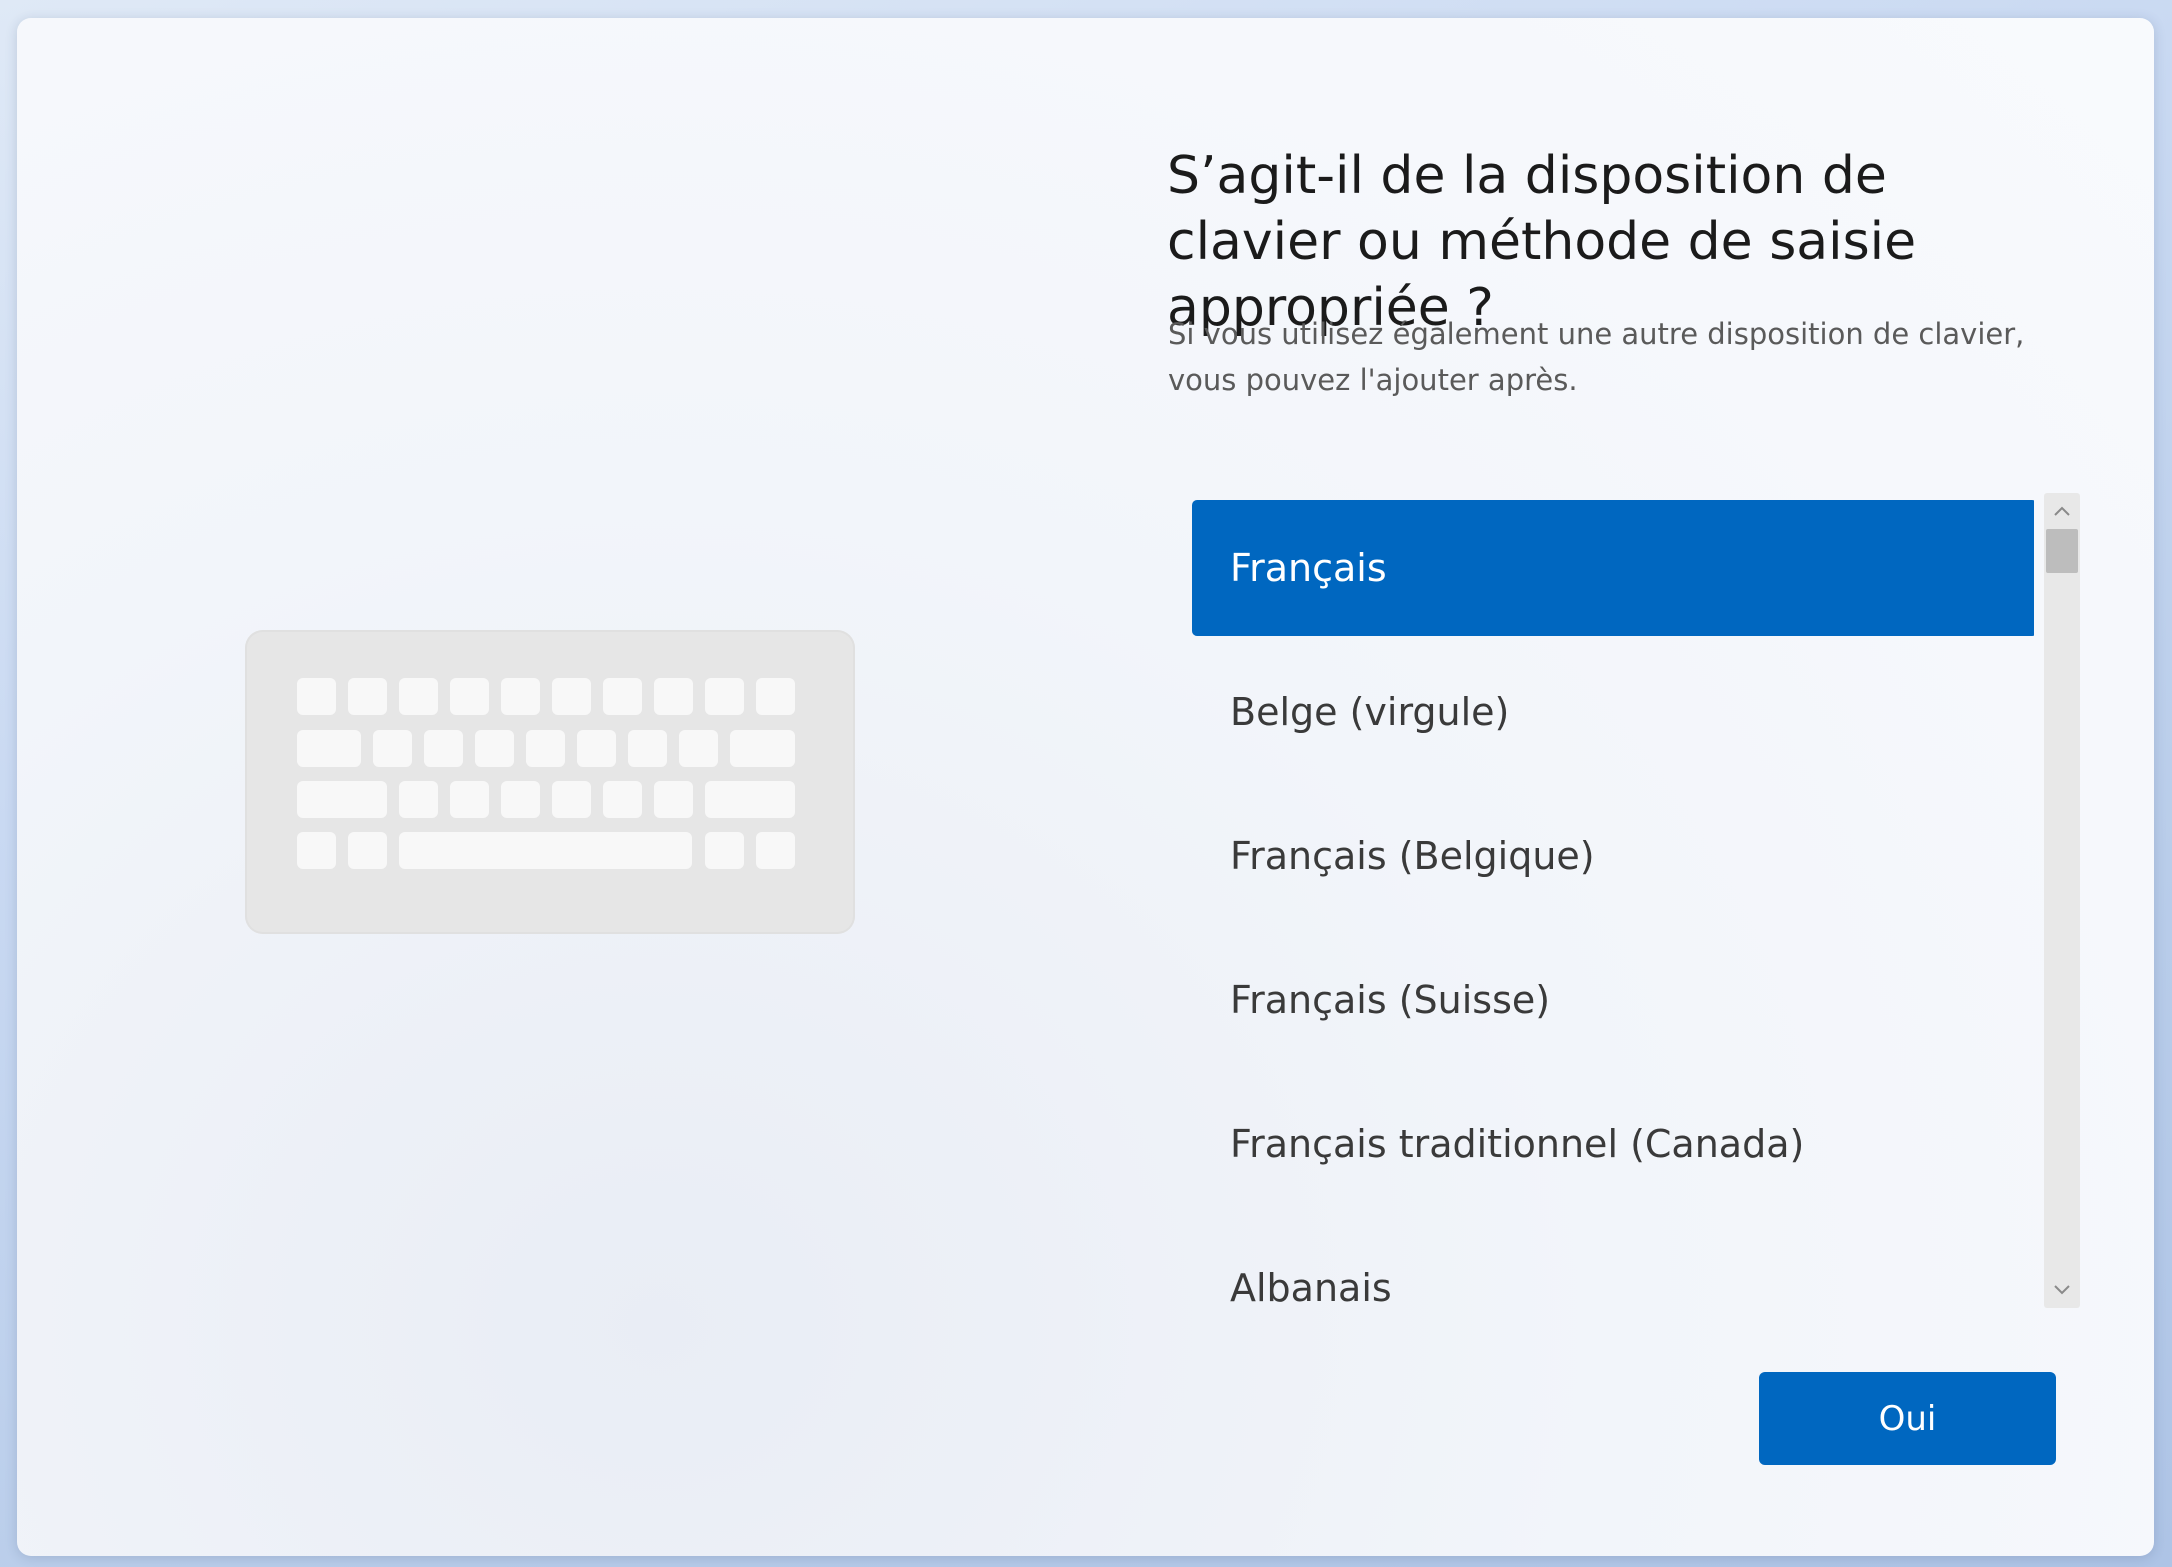  I want to click on list-item-albanais: Albanais, so click(1613, 1268).